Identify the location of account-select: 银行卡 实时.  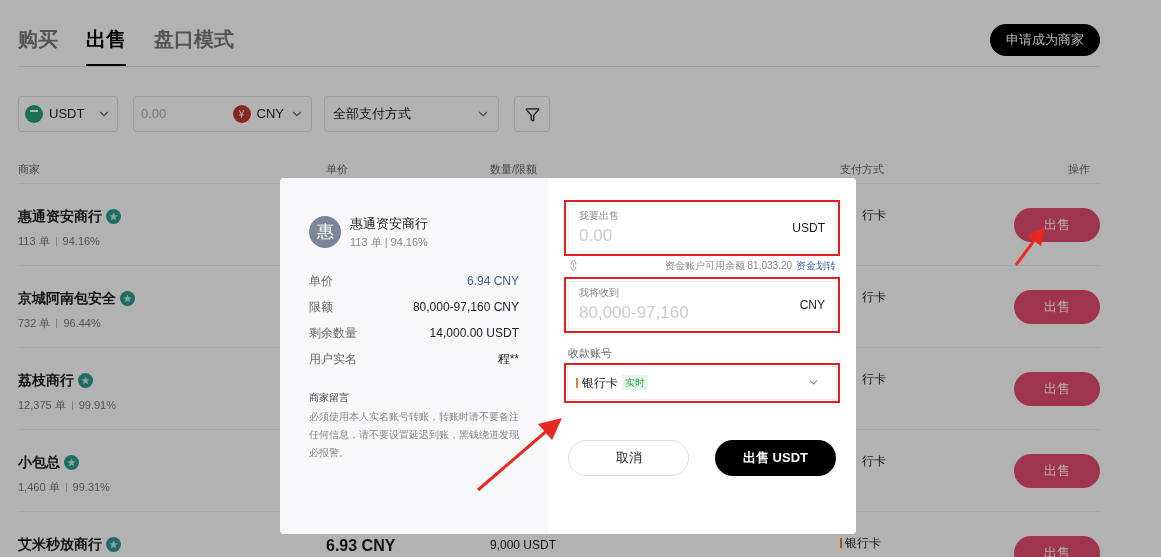
(702, 382).